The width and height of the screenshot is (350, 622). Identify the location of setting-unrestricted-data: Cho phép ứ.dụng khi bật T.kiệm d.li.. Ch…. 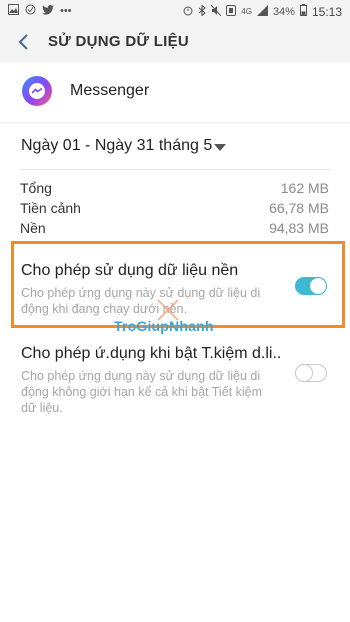
(175, 377).